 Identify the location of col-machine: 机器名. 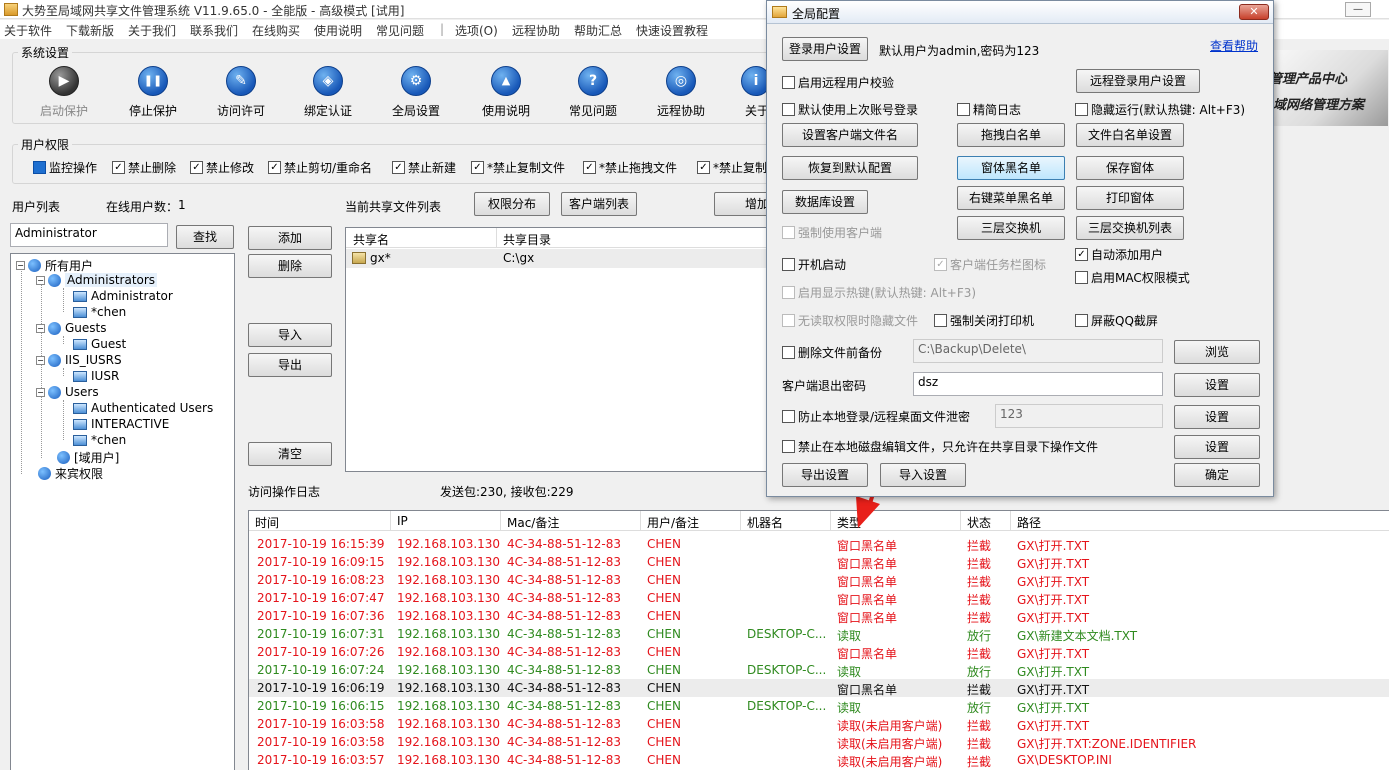
(786, 521).